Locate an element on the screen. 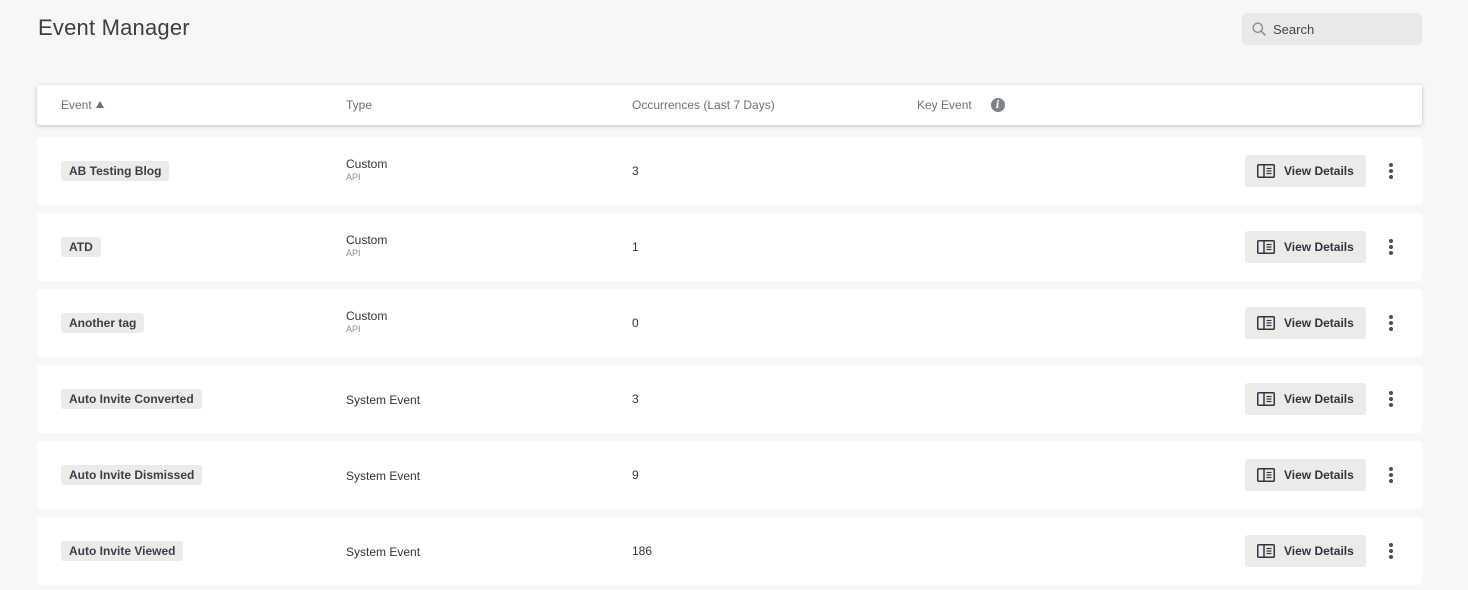 This screenshot has height=590, width=1468. column-header-type-label: Type is located at coordinates (359, 105).